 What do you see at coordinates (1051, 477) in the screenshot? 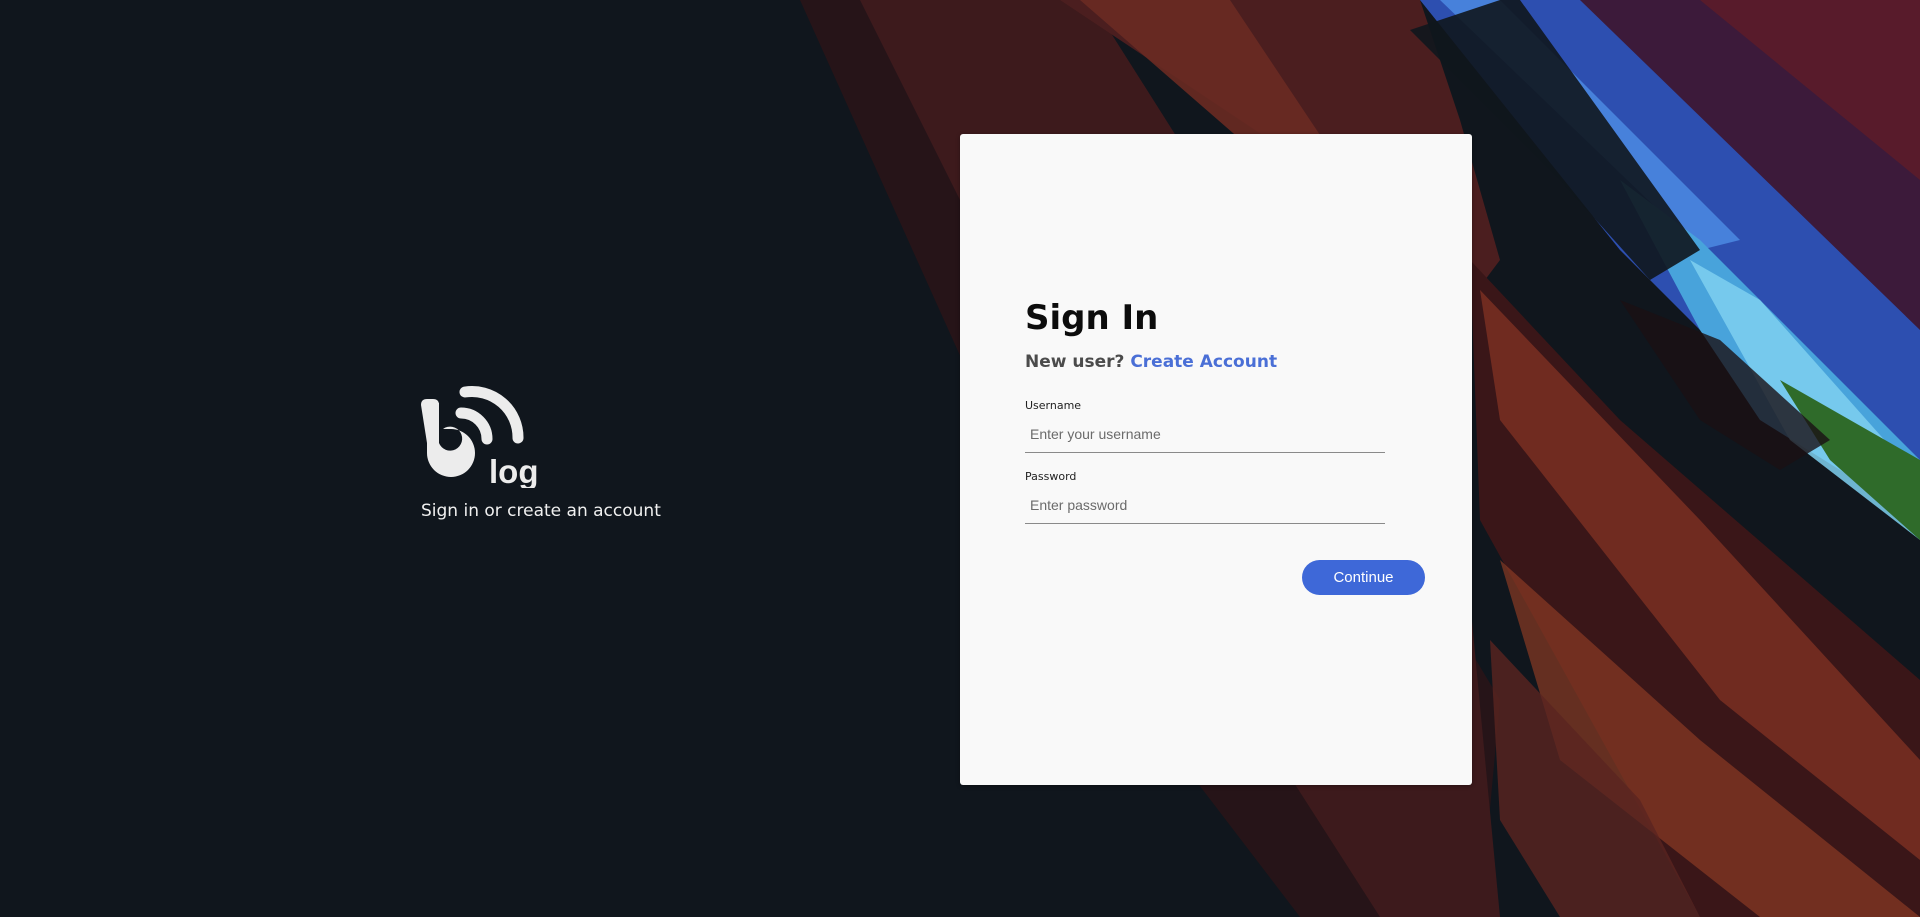
I see `password-label: Password` at bounding box center [1051, 477].